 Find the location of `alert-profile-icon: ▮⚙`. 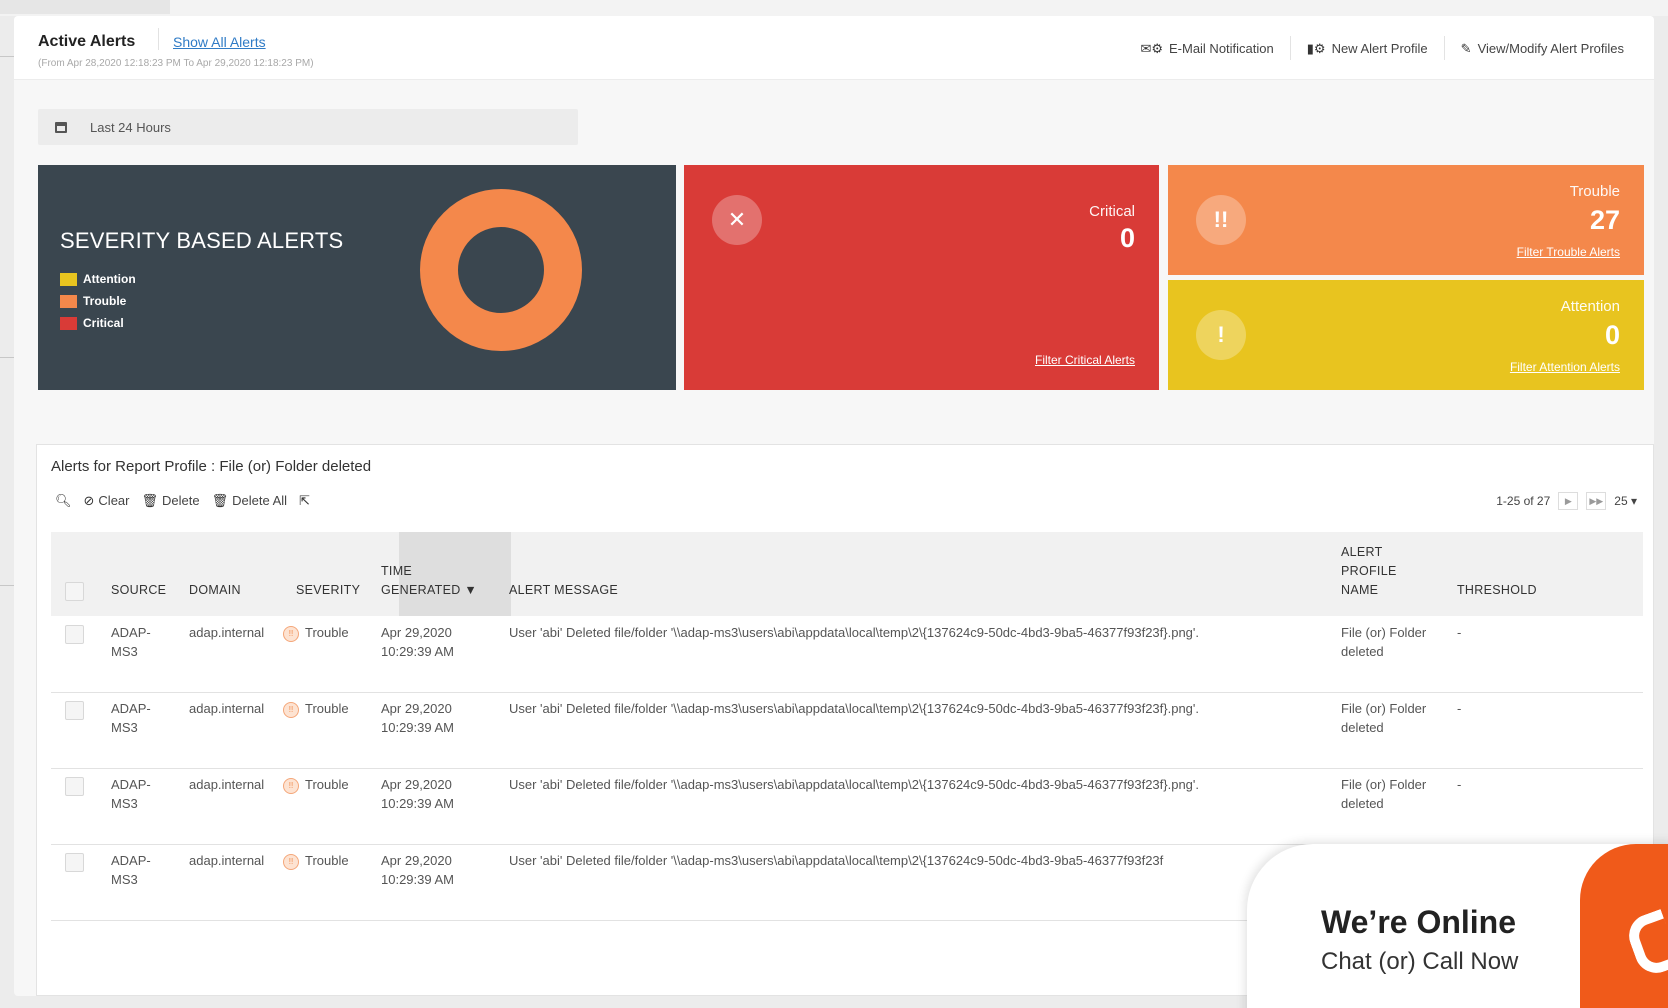

alert-profile-icon: ▮⚙ is located at coordinates (1316, 48).